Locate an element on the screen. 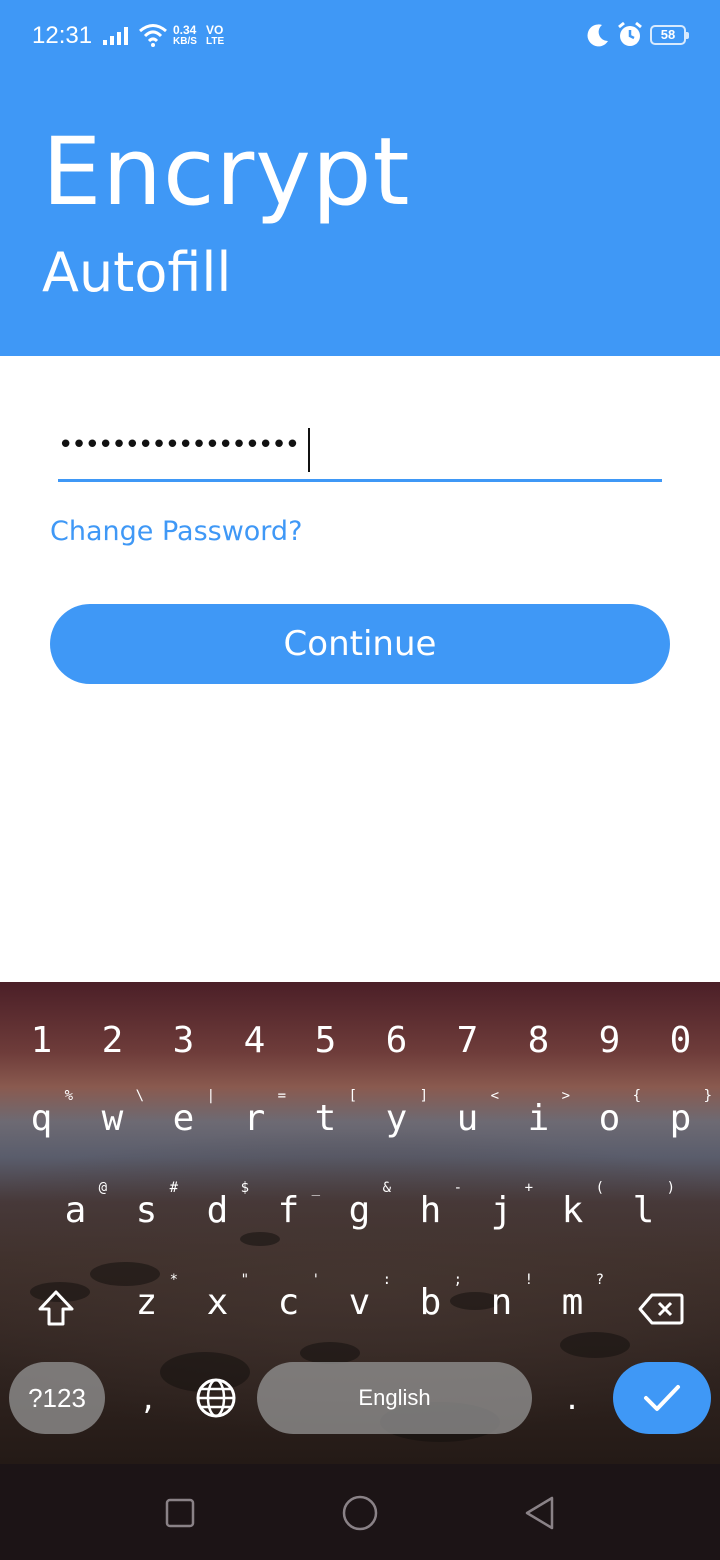 The height and width of the screenshot is (1560, 720). key-3-label: 3 is located at coordinates (183, 1040).